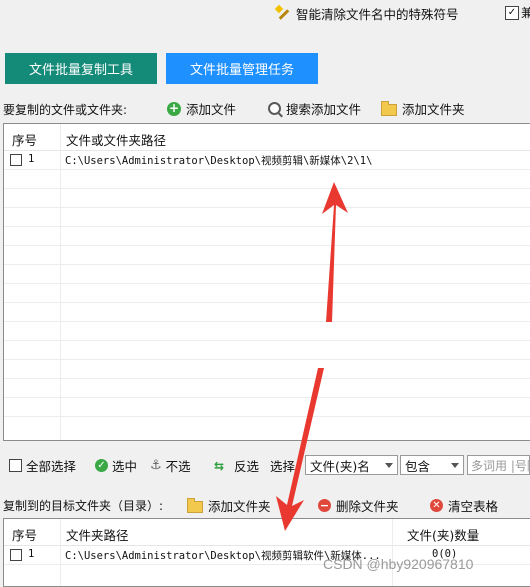 Image resolution: width=530 pixels, height=587 pixels. What do you see at coordinates (116, 140) in the screenshot?
I see `column-header-path: 文件或文件夹路径` at bounding box center [116, 140].